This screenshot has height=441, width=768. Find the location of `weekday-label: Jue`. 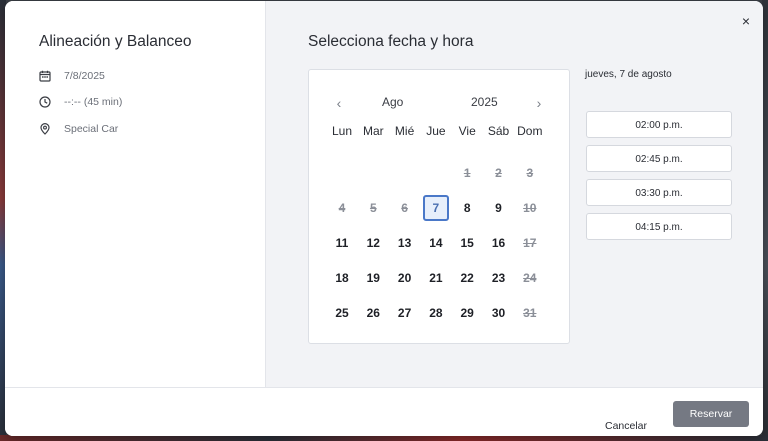

weekday-label: Jue is located at coordinates (436, 131).